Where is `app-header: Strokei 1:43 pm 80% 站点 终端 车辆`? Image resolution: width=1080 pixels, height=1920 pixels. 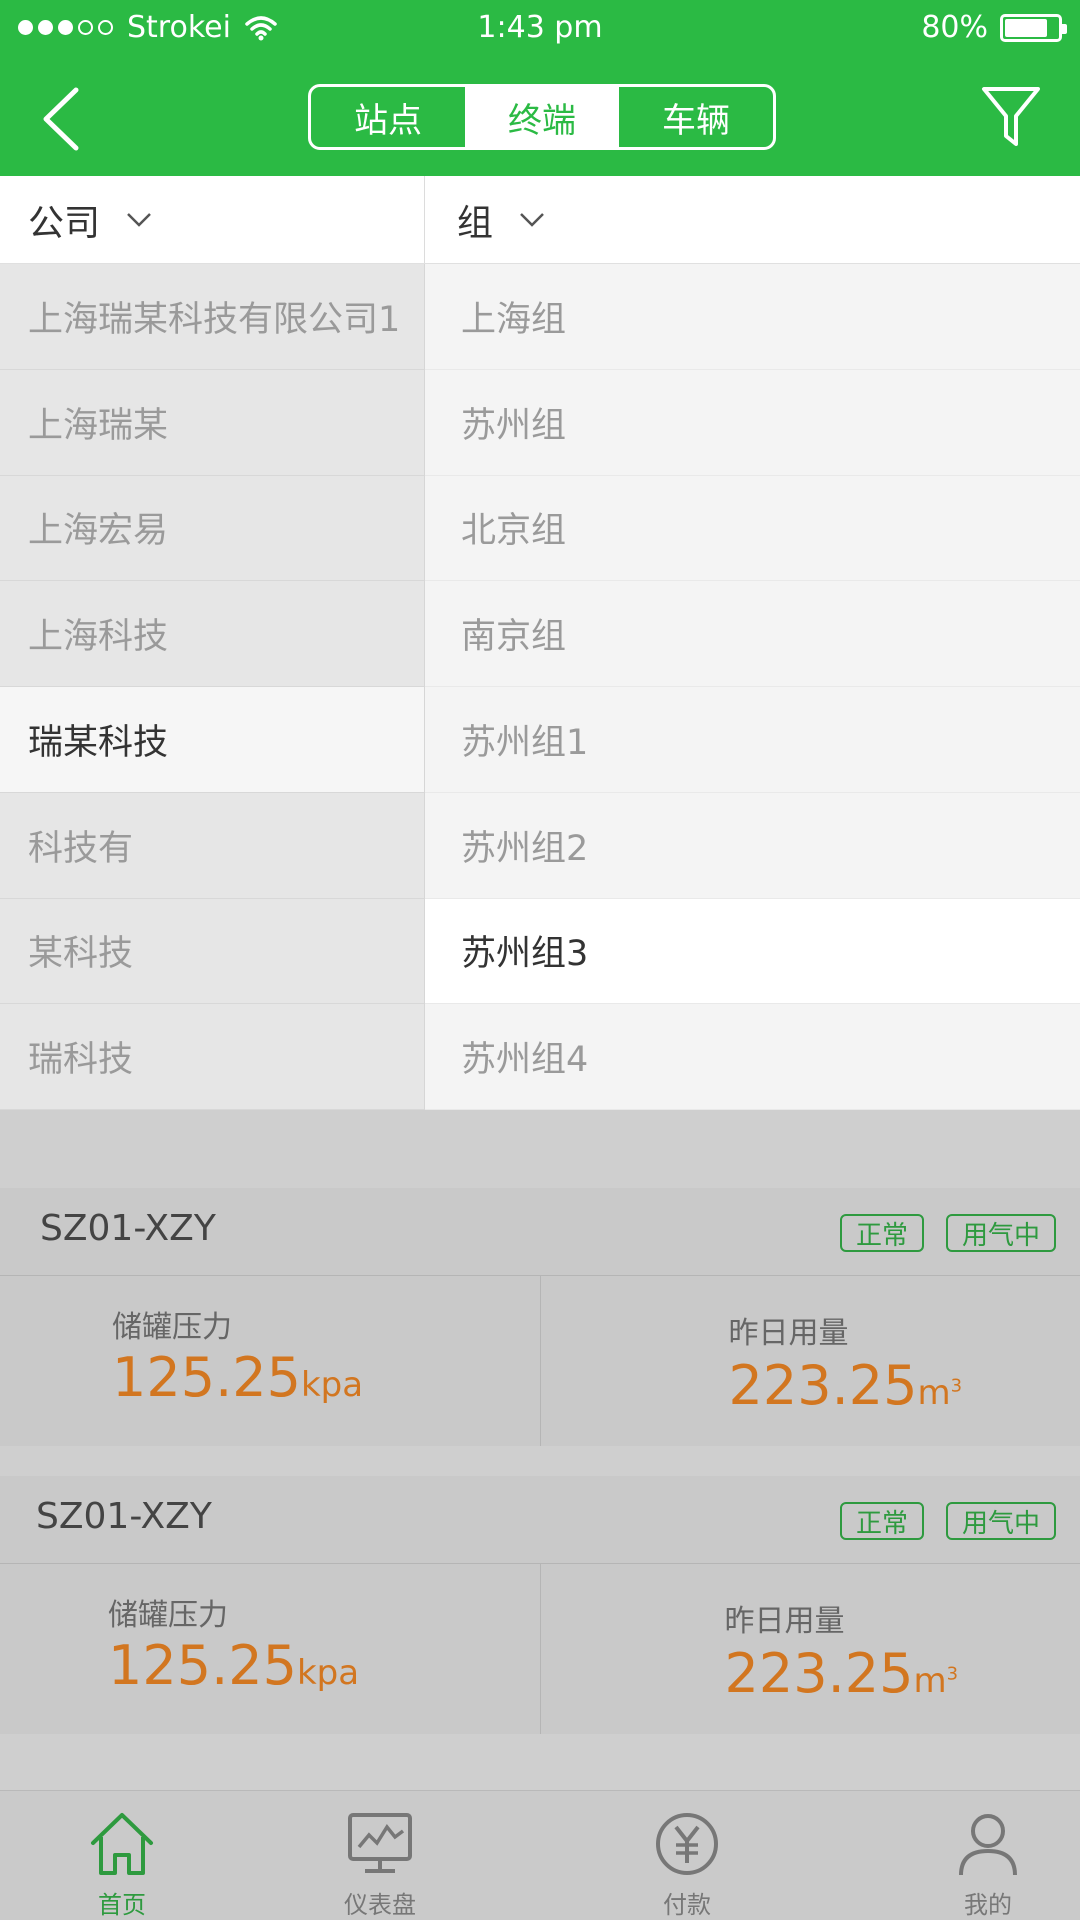
app-header: Strokei 1:43 pm 80% 站点 终端 车辆 is located at coordinates (540, 88).